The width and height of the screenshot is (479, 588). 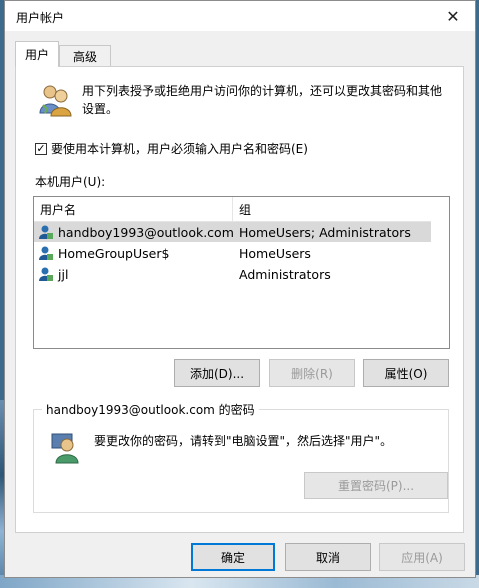 I want to click on user-name: handboy1993@outlook.com, so click(x=146, y=232).